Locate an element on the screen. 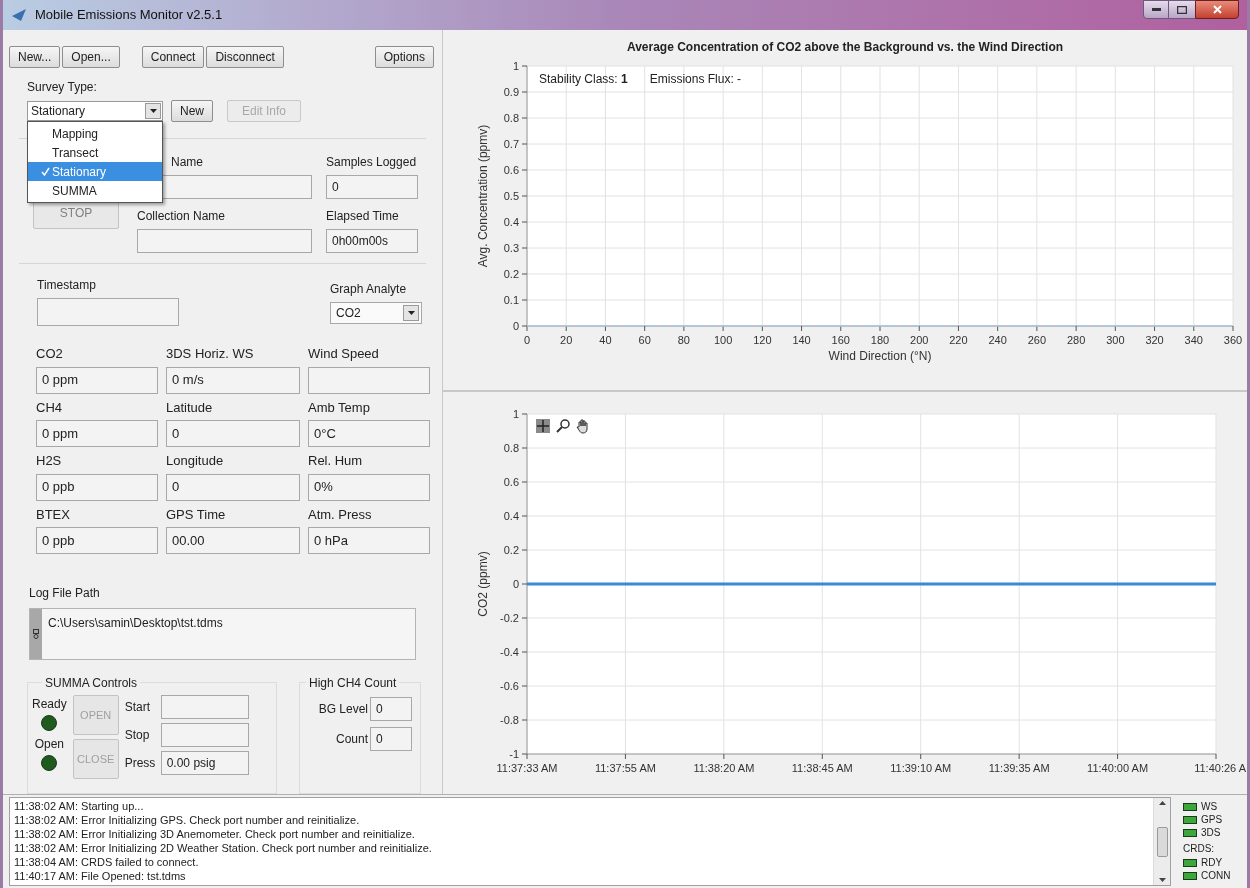 This screenshot has width=1250, height=888. axis-tick-label: 0.7 is located at coordinates (511, 144).